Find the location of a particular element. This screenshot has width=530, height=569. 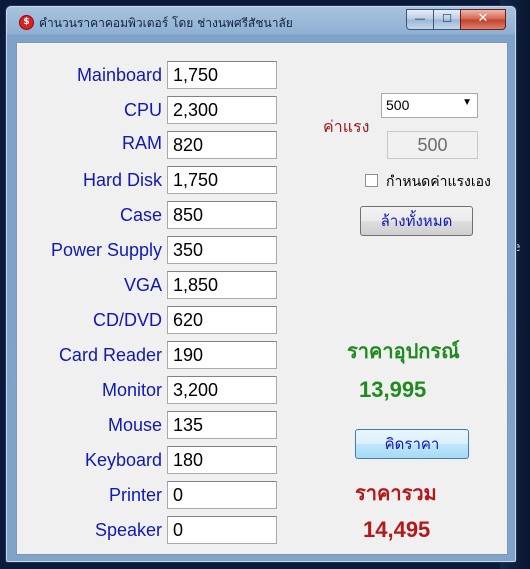

custom-labor-label: กำหนดค่าแรงเอง is located at coordinates (438, 182).